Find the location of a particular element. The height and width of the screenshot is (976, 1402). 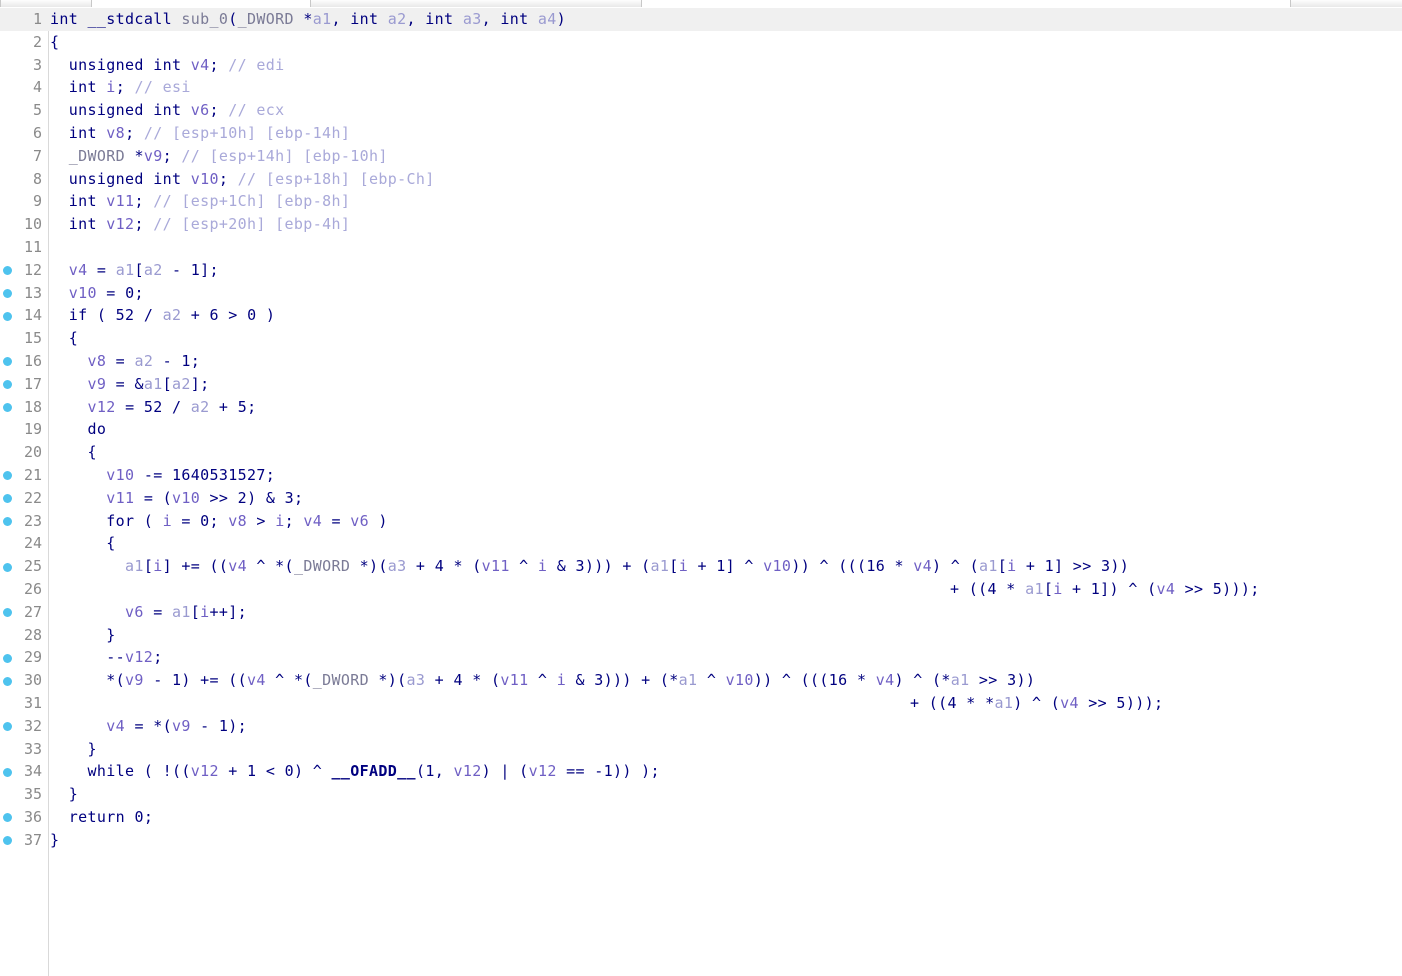

line-text: v8 = a2 - 1; is located at coordinates (125, 361).